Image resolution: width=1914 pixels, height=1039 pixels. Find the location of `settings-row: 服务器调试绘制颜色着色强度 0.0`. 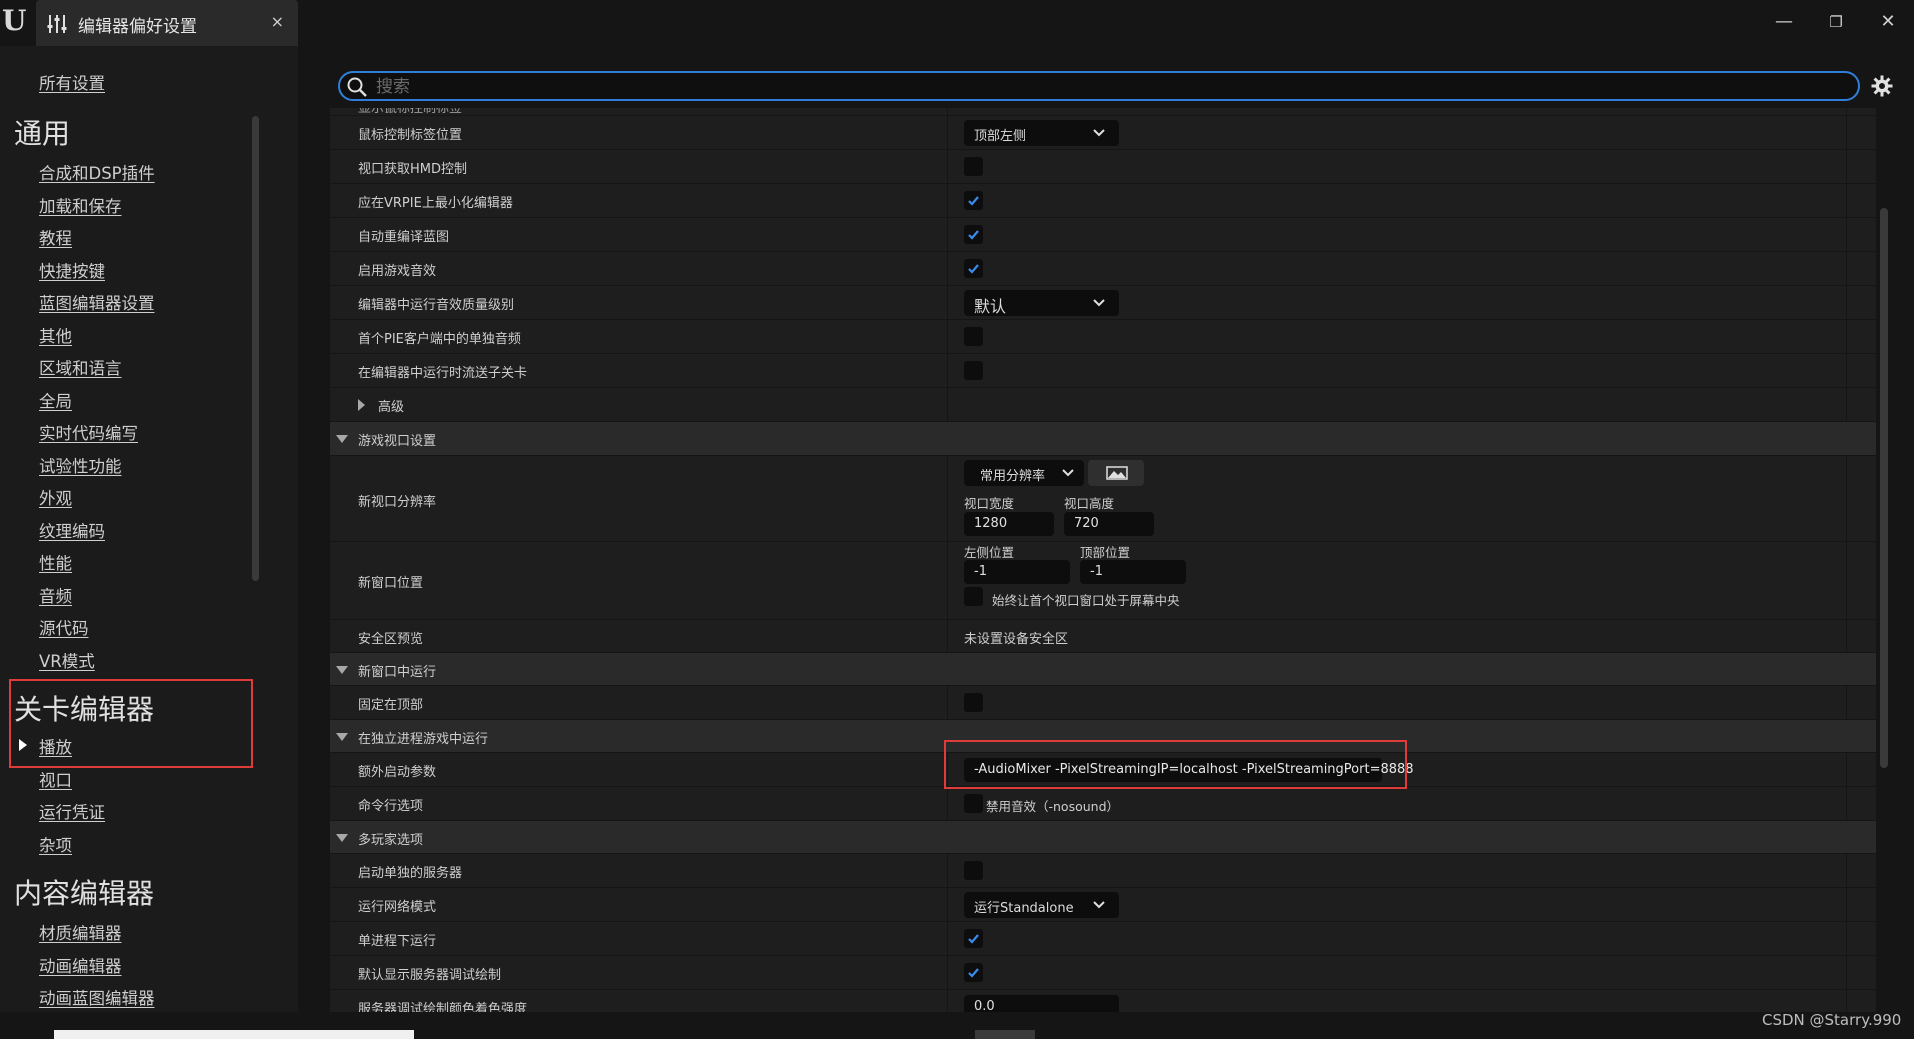

settings-row: 服务器调试绘制颜色着色强度 0.0 is located at coordinates (1103, 1001).